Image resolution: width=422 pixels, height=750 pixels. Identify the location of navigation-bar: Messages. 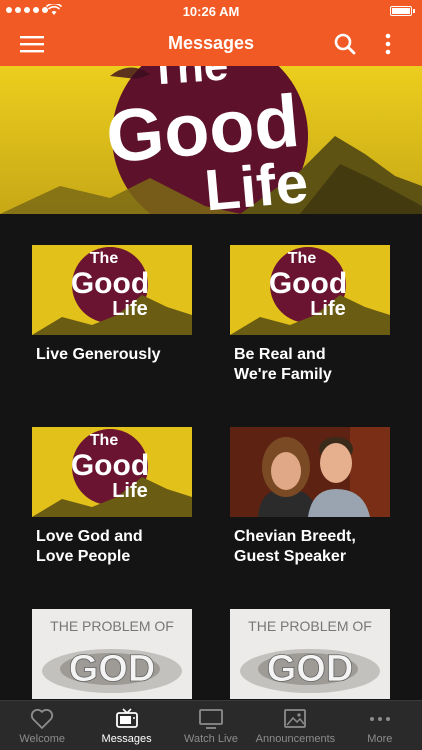
(211, 44).